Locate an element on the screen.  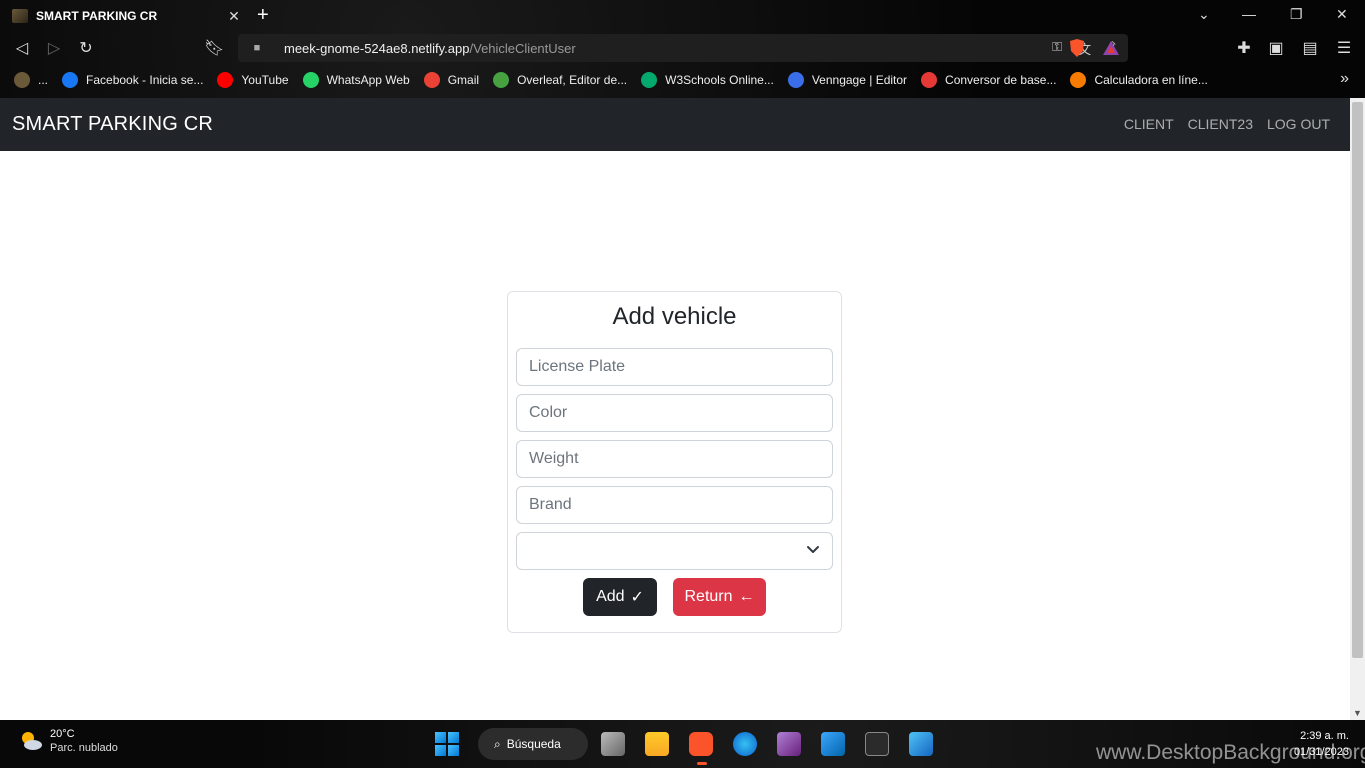
form-title: Add vehicle is located at coordinates (674, 316).